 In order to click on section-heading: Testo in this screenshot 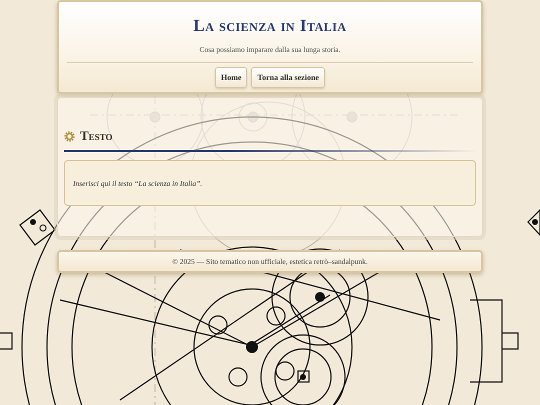, I will do `click(96, 136)`.